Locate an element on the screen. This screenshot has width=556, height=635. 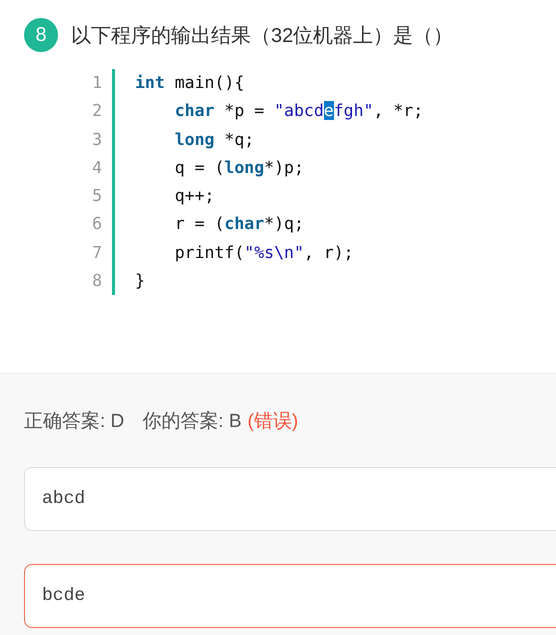
question-title: 以下程序的输出结果（32位机器上）是（） is located at coordinates (262, 36).